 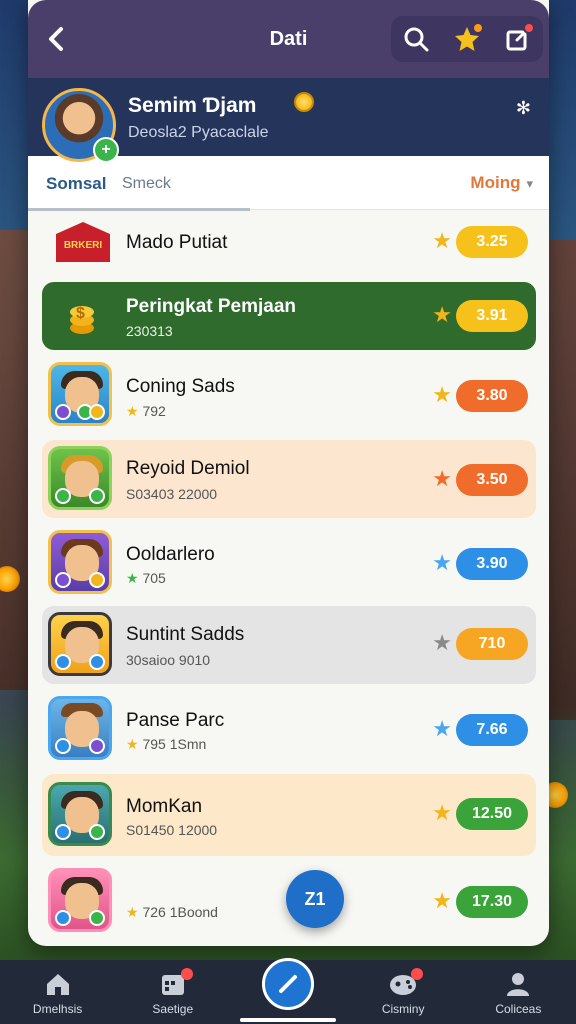 I want to click on row-subtitle: 230313, so click(x=149, y=331).